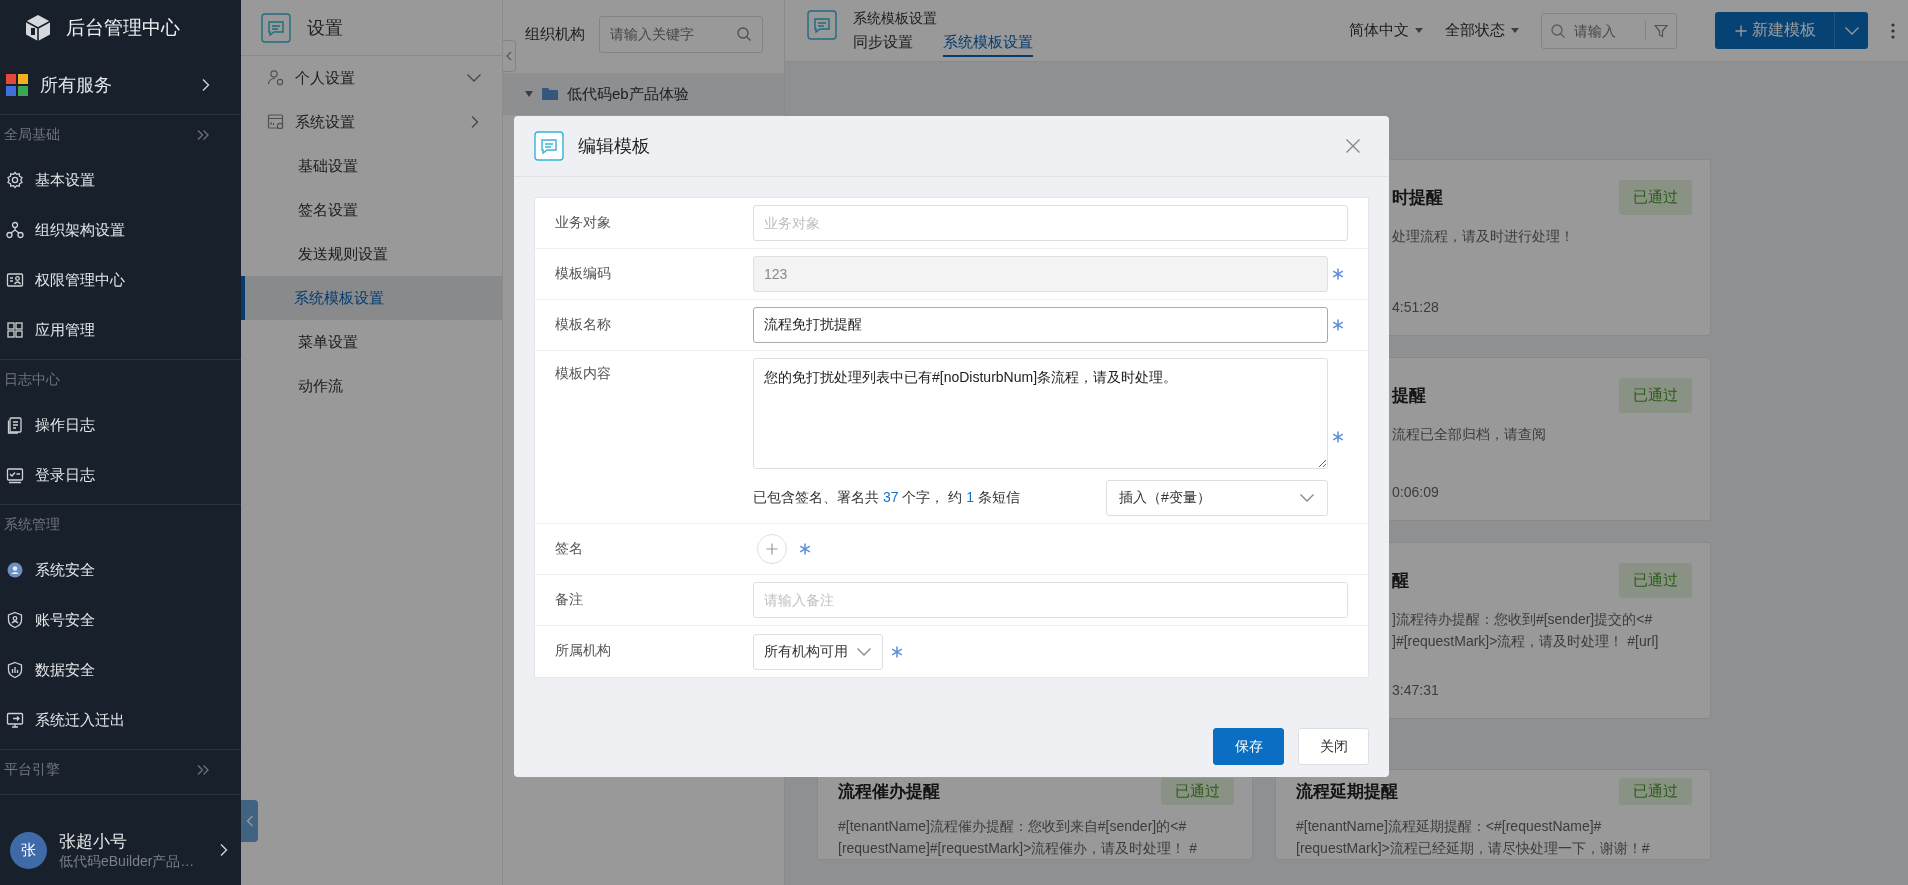 The height and width of the screenshot is (885, 1908). What do you see at coordinates (1050, 223) in the screenshot?
I see `input-field: 业务对象` at bounding box center [1050, 223].